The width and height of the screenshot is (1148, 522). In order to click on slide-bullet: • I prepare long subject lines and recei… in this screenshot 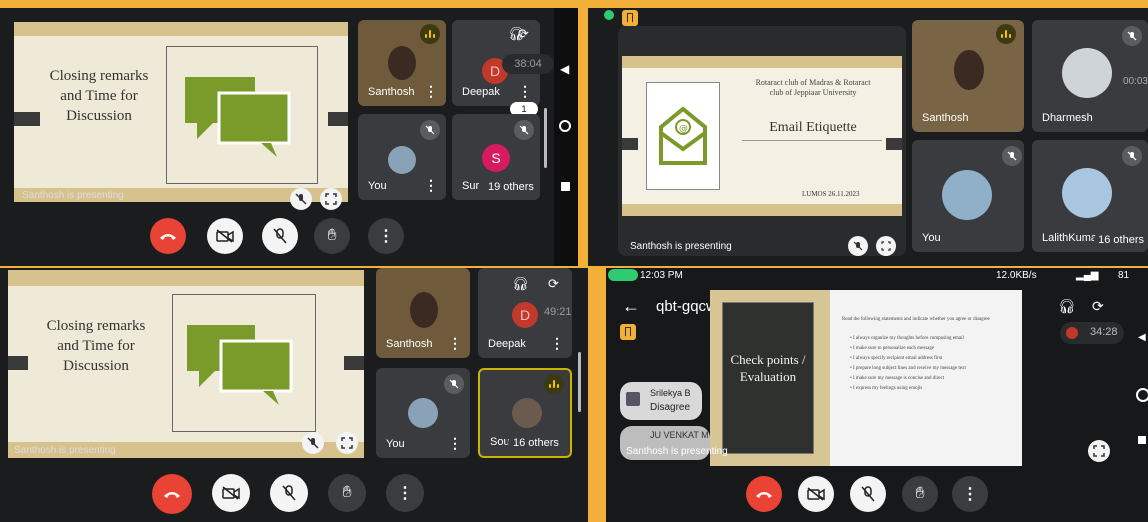, I will do `click(908, 368)`.